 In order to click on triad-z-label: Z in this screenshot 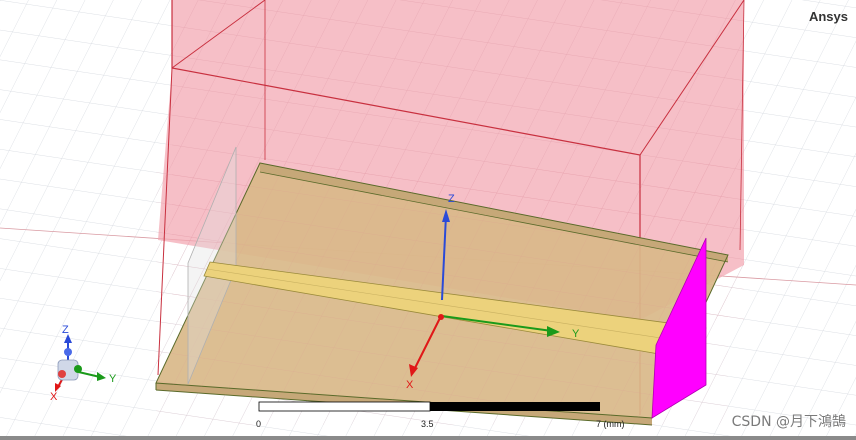, I will do `click(65, 330)`.